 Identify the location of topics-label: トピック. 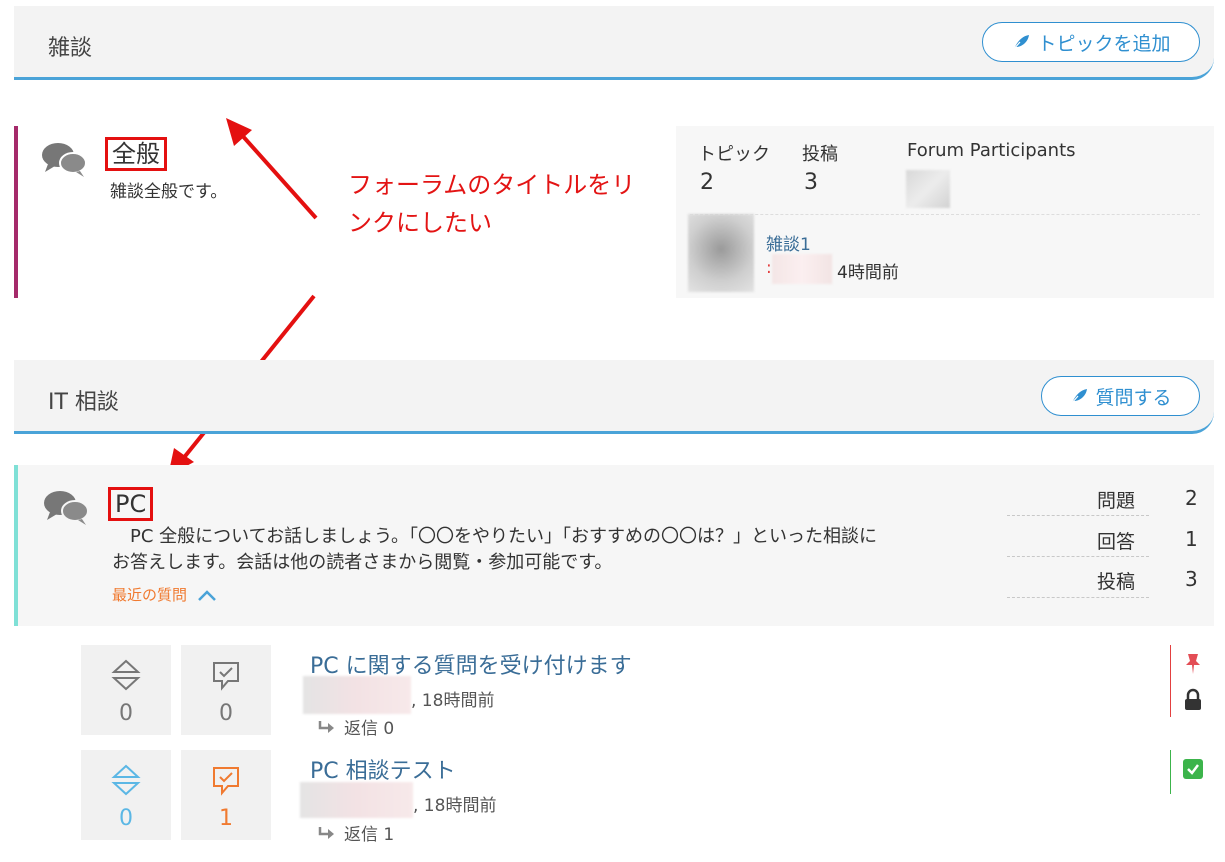
(734, 154).